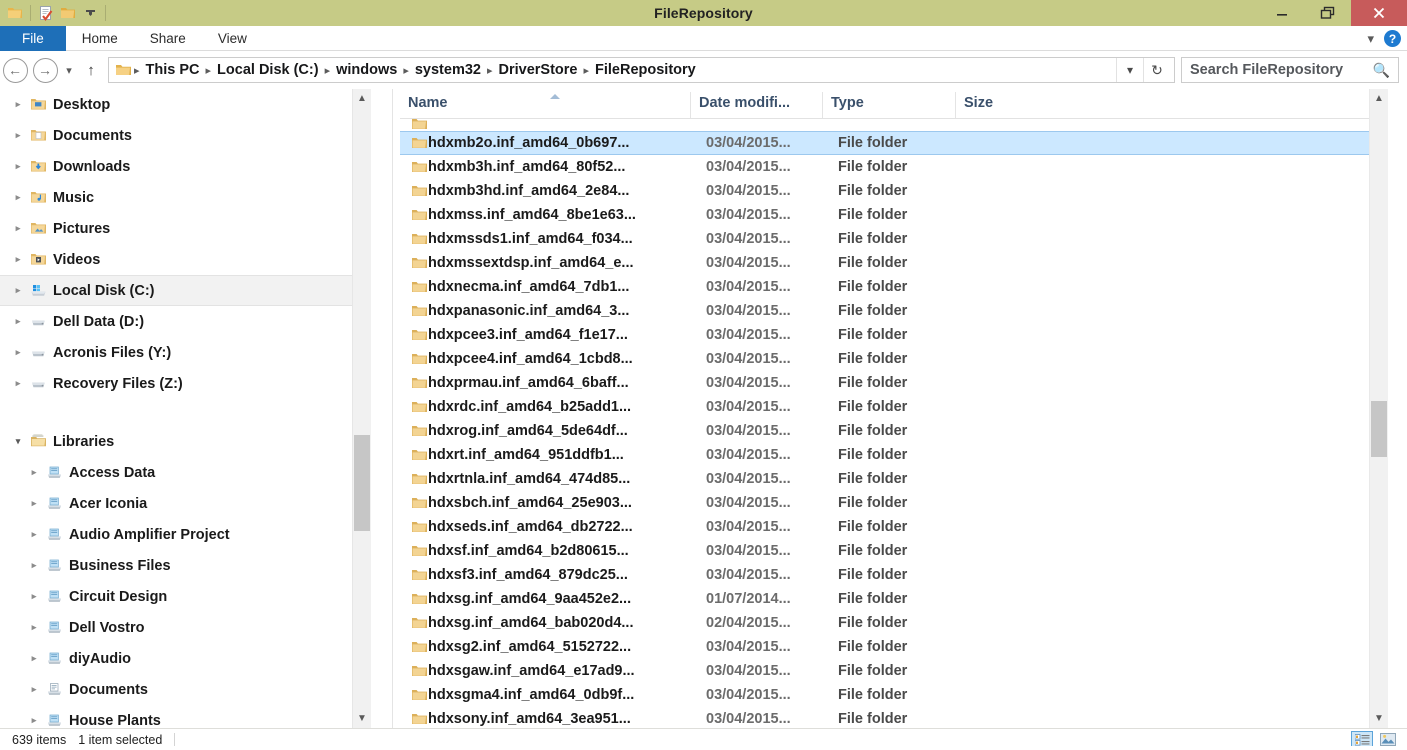 The width and height of the screenshot is (1407, 750). I want to click on refresh-icon: ↻, so click(1156, 70).